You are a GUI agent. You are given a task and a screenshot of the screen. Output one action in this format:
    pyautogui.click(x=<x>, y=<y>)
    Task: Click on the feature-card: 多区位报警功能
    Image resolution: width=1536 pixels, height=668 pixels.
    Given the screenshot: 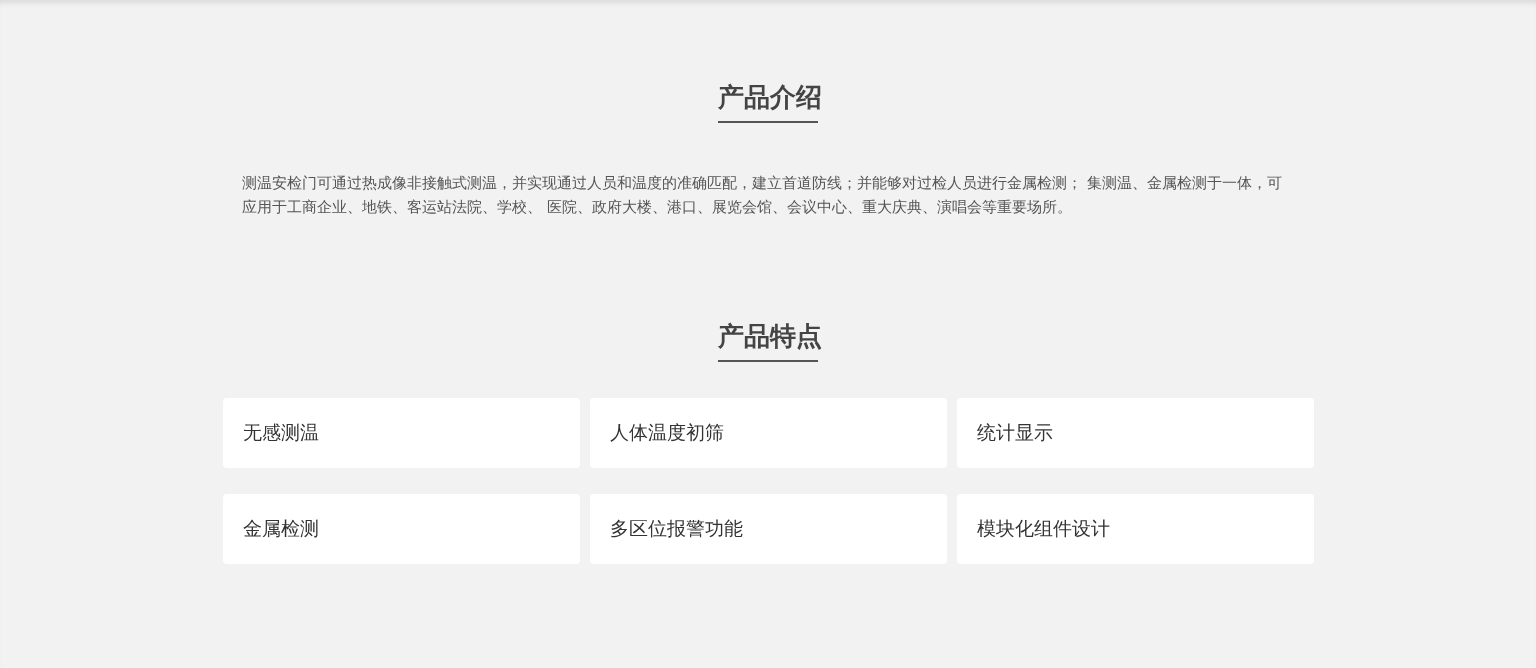 What is the action you would take?
    pyautogui.click(x=768, y=529)
    